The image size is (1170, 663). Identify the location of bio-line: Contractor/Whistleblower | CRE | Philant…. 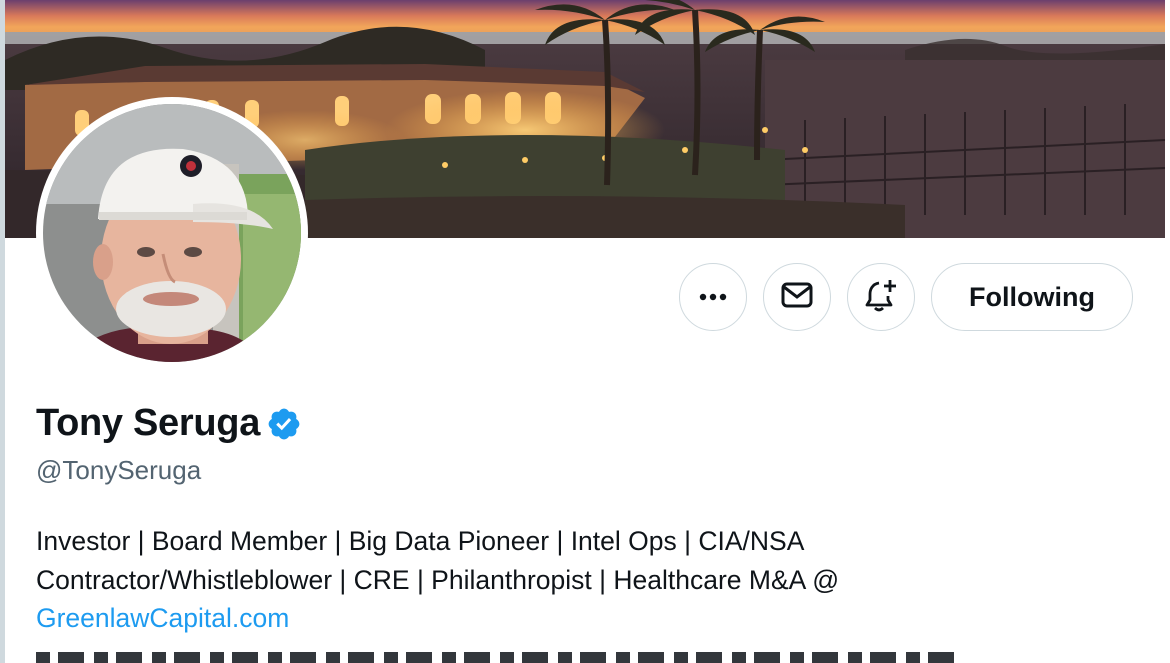
(438, 579).